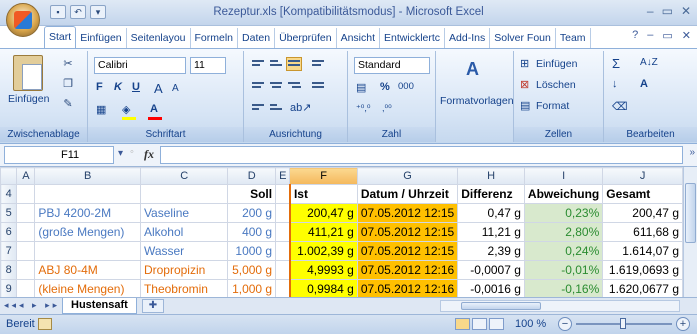 Image resolution: width=697 pixels, height=334 pixels. Describe the element at coordinates (294, 86) in the screenshot. I see `align-right-icon` at that location.